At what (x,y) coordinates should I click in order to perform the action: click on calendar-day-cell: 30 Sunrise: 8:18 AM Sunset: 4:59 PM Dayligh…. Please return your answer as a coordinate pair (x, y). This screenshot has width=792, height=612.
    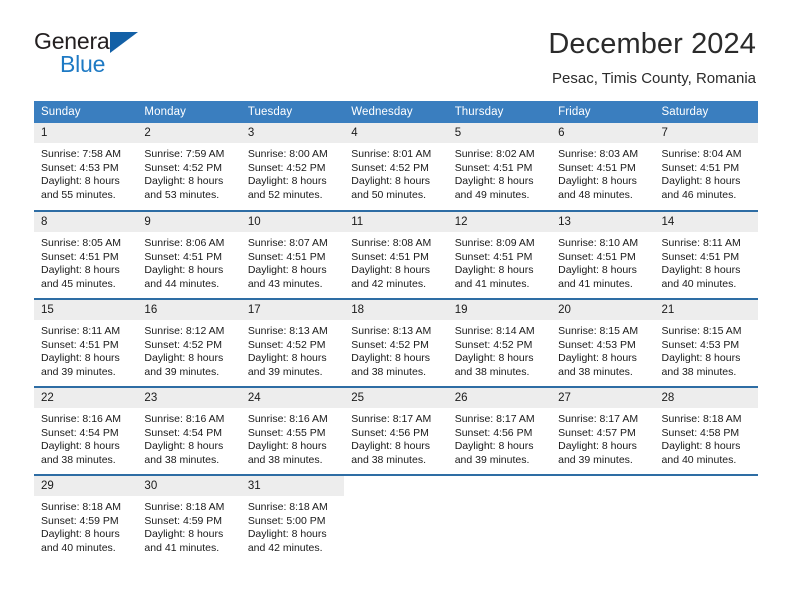
    Looking at the image, I should click on (189, 518).